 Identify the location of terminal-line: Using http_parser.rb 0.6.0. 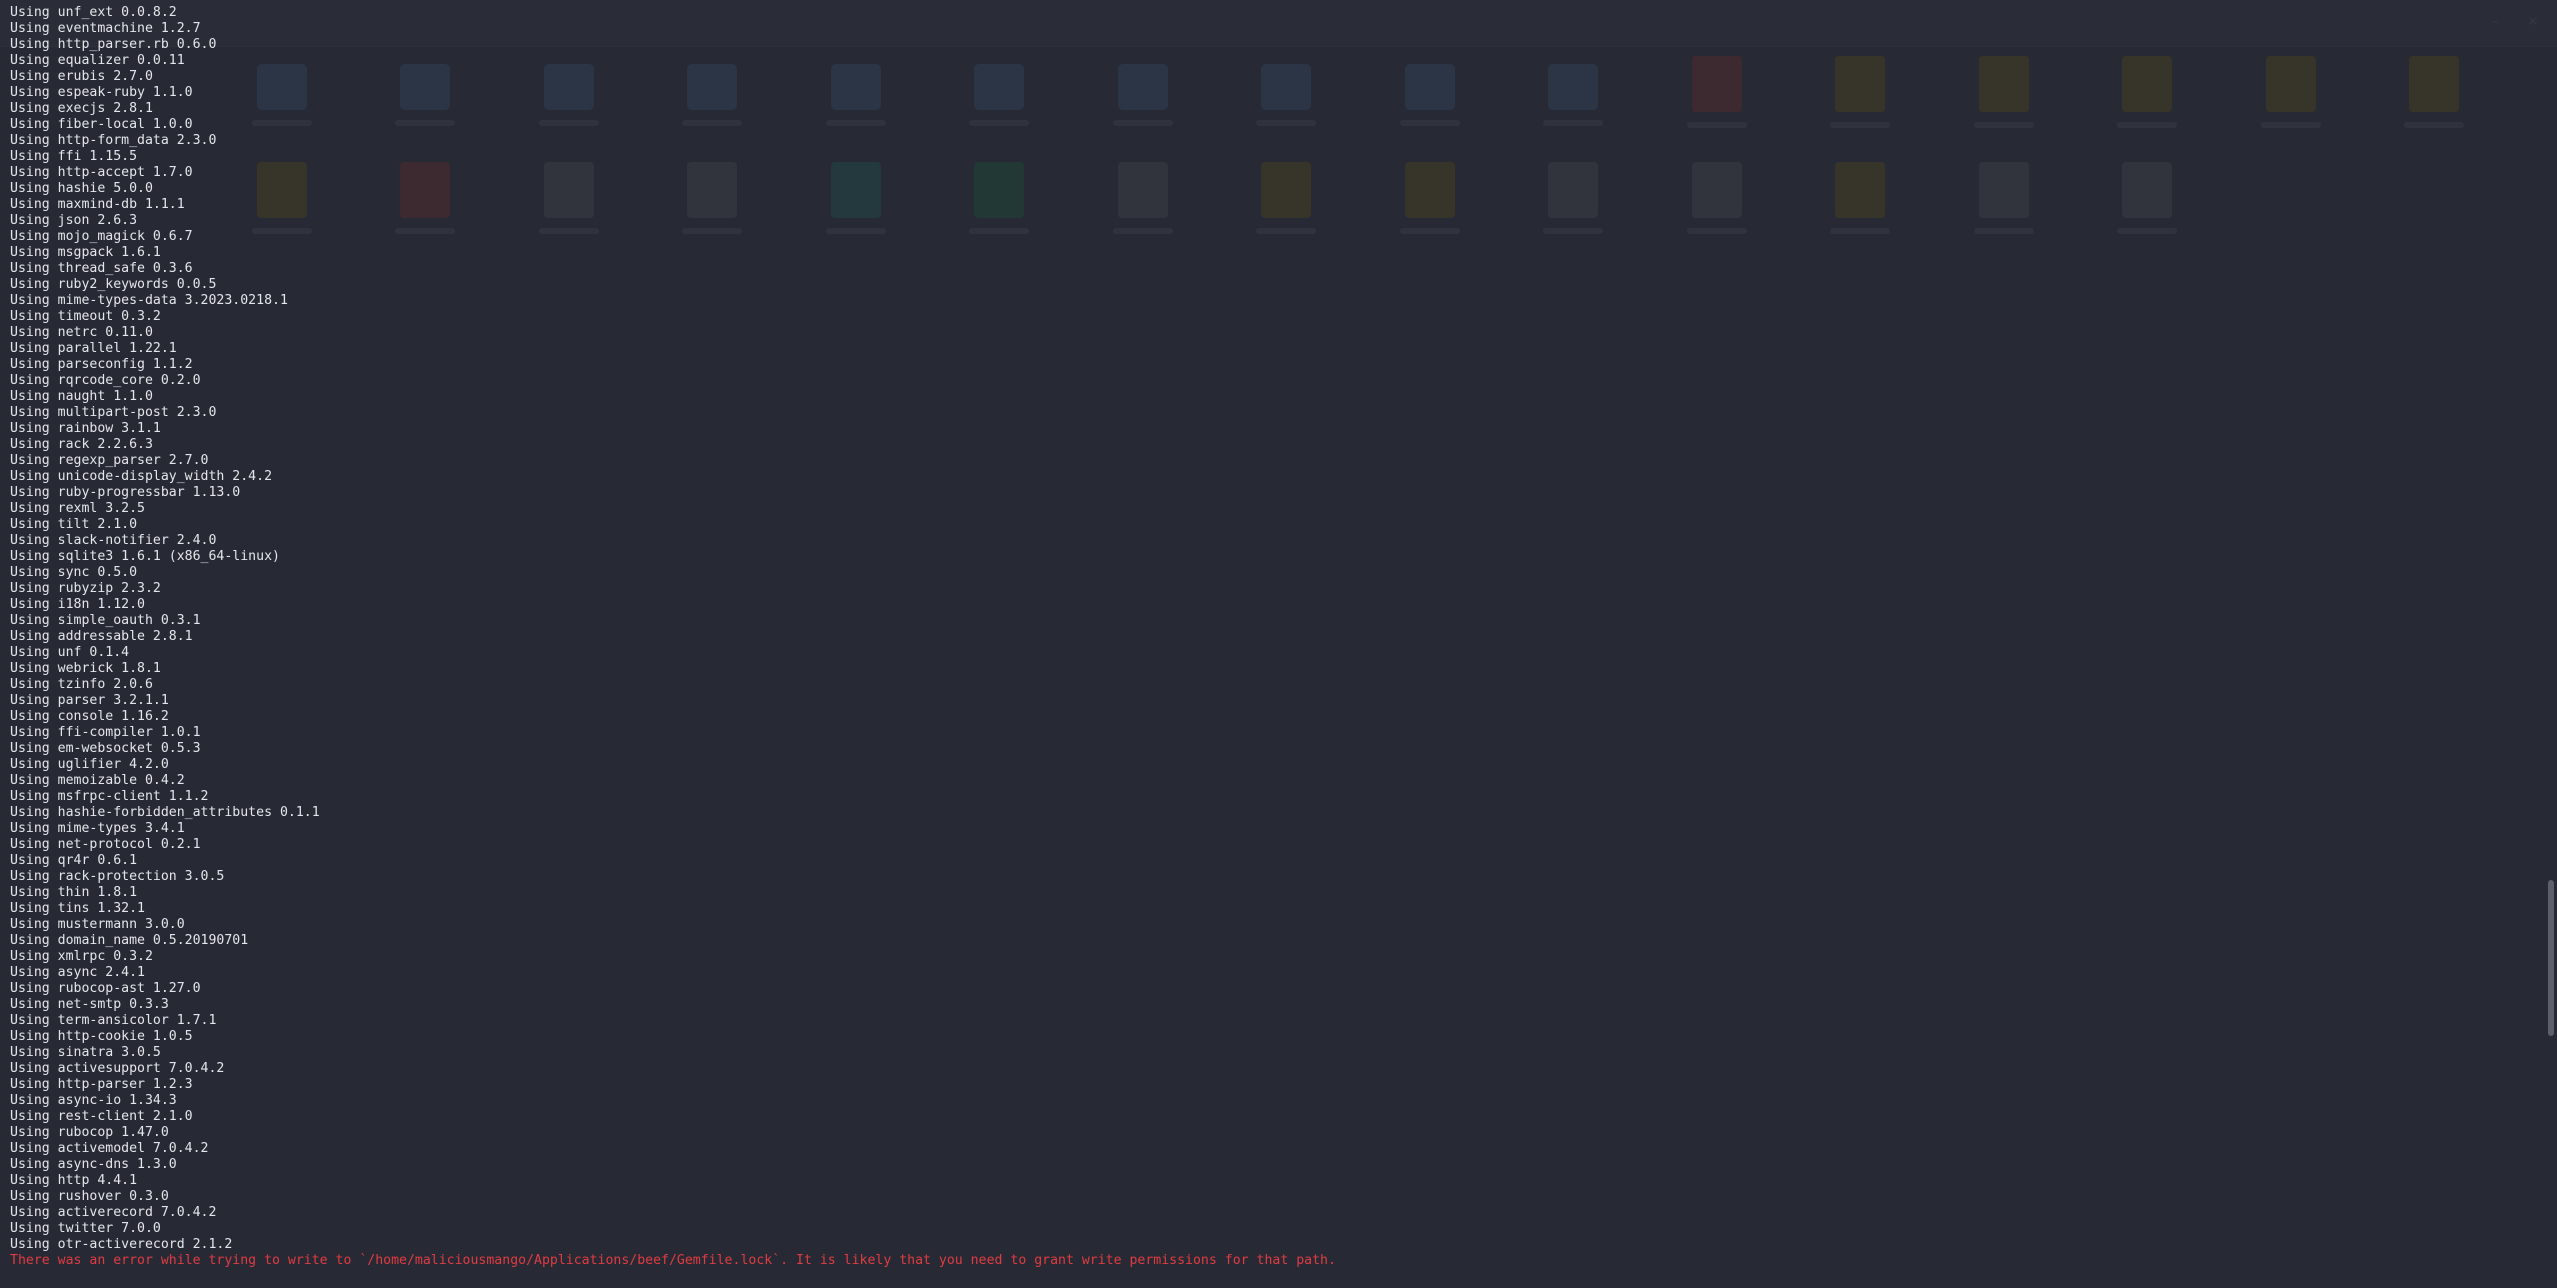
(113, 44).